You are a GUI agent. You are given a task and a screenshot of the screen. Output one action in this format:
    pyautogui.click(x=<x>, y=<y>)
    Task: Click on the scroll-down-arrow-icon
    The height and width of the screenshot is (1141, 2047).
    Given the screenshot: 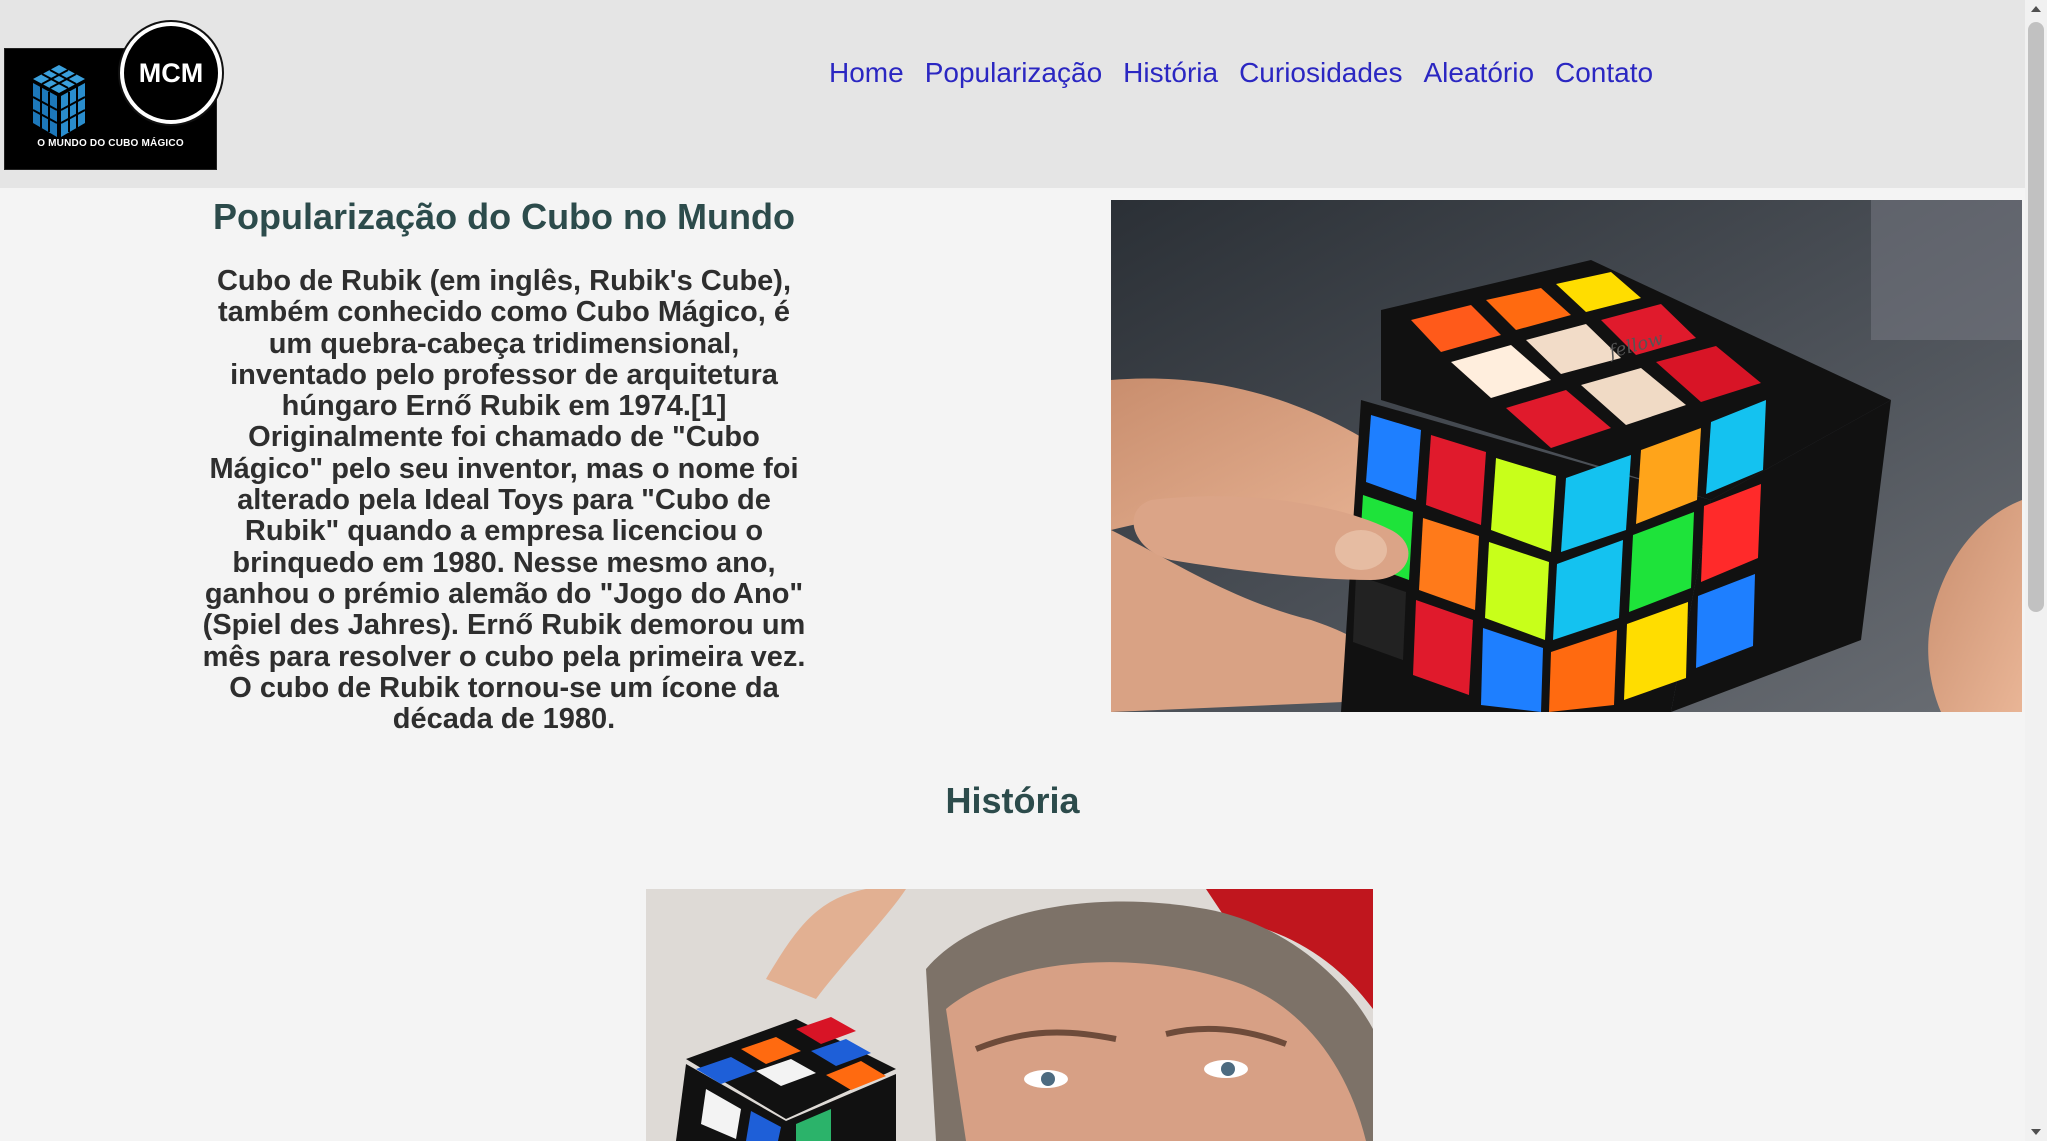 What is the action you would take?
    pyautogui.click(x=2036, y=1132)
    